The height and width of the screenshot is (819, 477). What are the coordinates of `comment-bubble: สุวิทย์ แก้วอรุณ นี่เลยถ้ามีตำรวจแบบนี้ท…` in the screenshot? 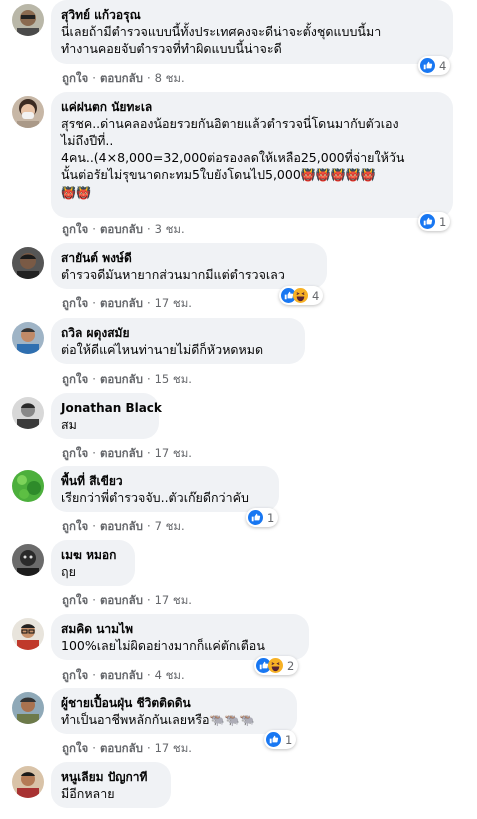 It's located at (252, 32).